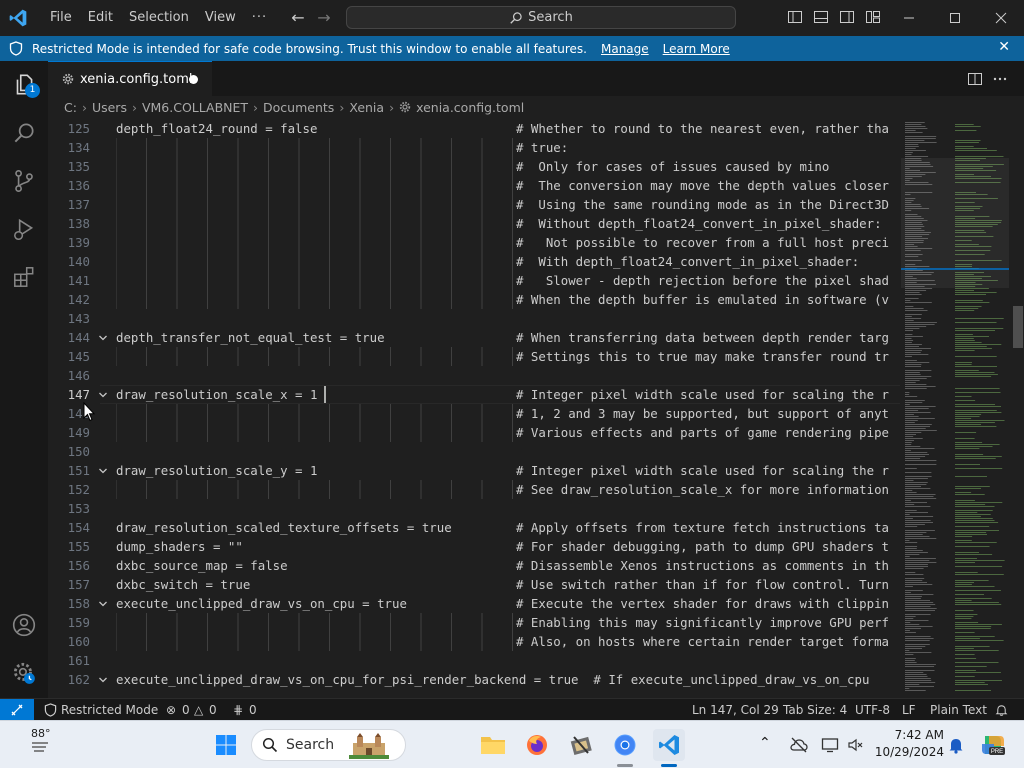 This screenshot has height=768, width=1024. Describe the element at coordinates (220, 18) in the screenshot. I see `menu-view: View` at that location.